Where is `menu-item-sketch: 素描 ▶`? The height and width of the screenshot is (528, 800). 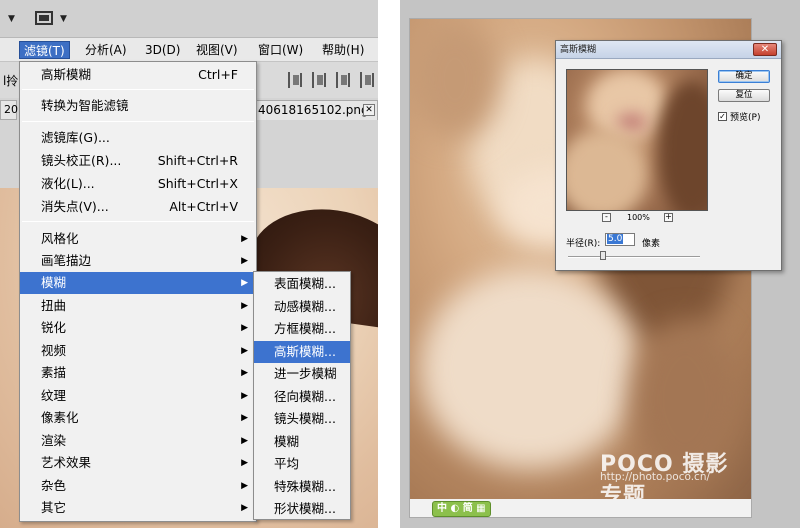 menu-item-sketch: 素描 ▶ is located at coordinates (138, 373).